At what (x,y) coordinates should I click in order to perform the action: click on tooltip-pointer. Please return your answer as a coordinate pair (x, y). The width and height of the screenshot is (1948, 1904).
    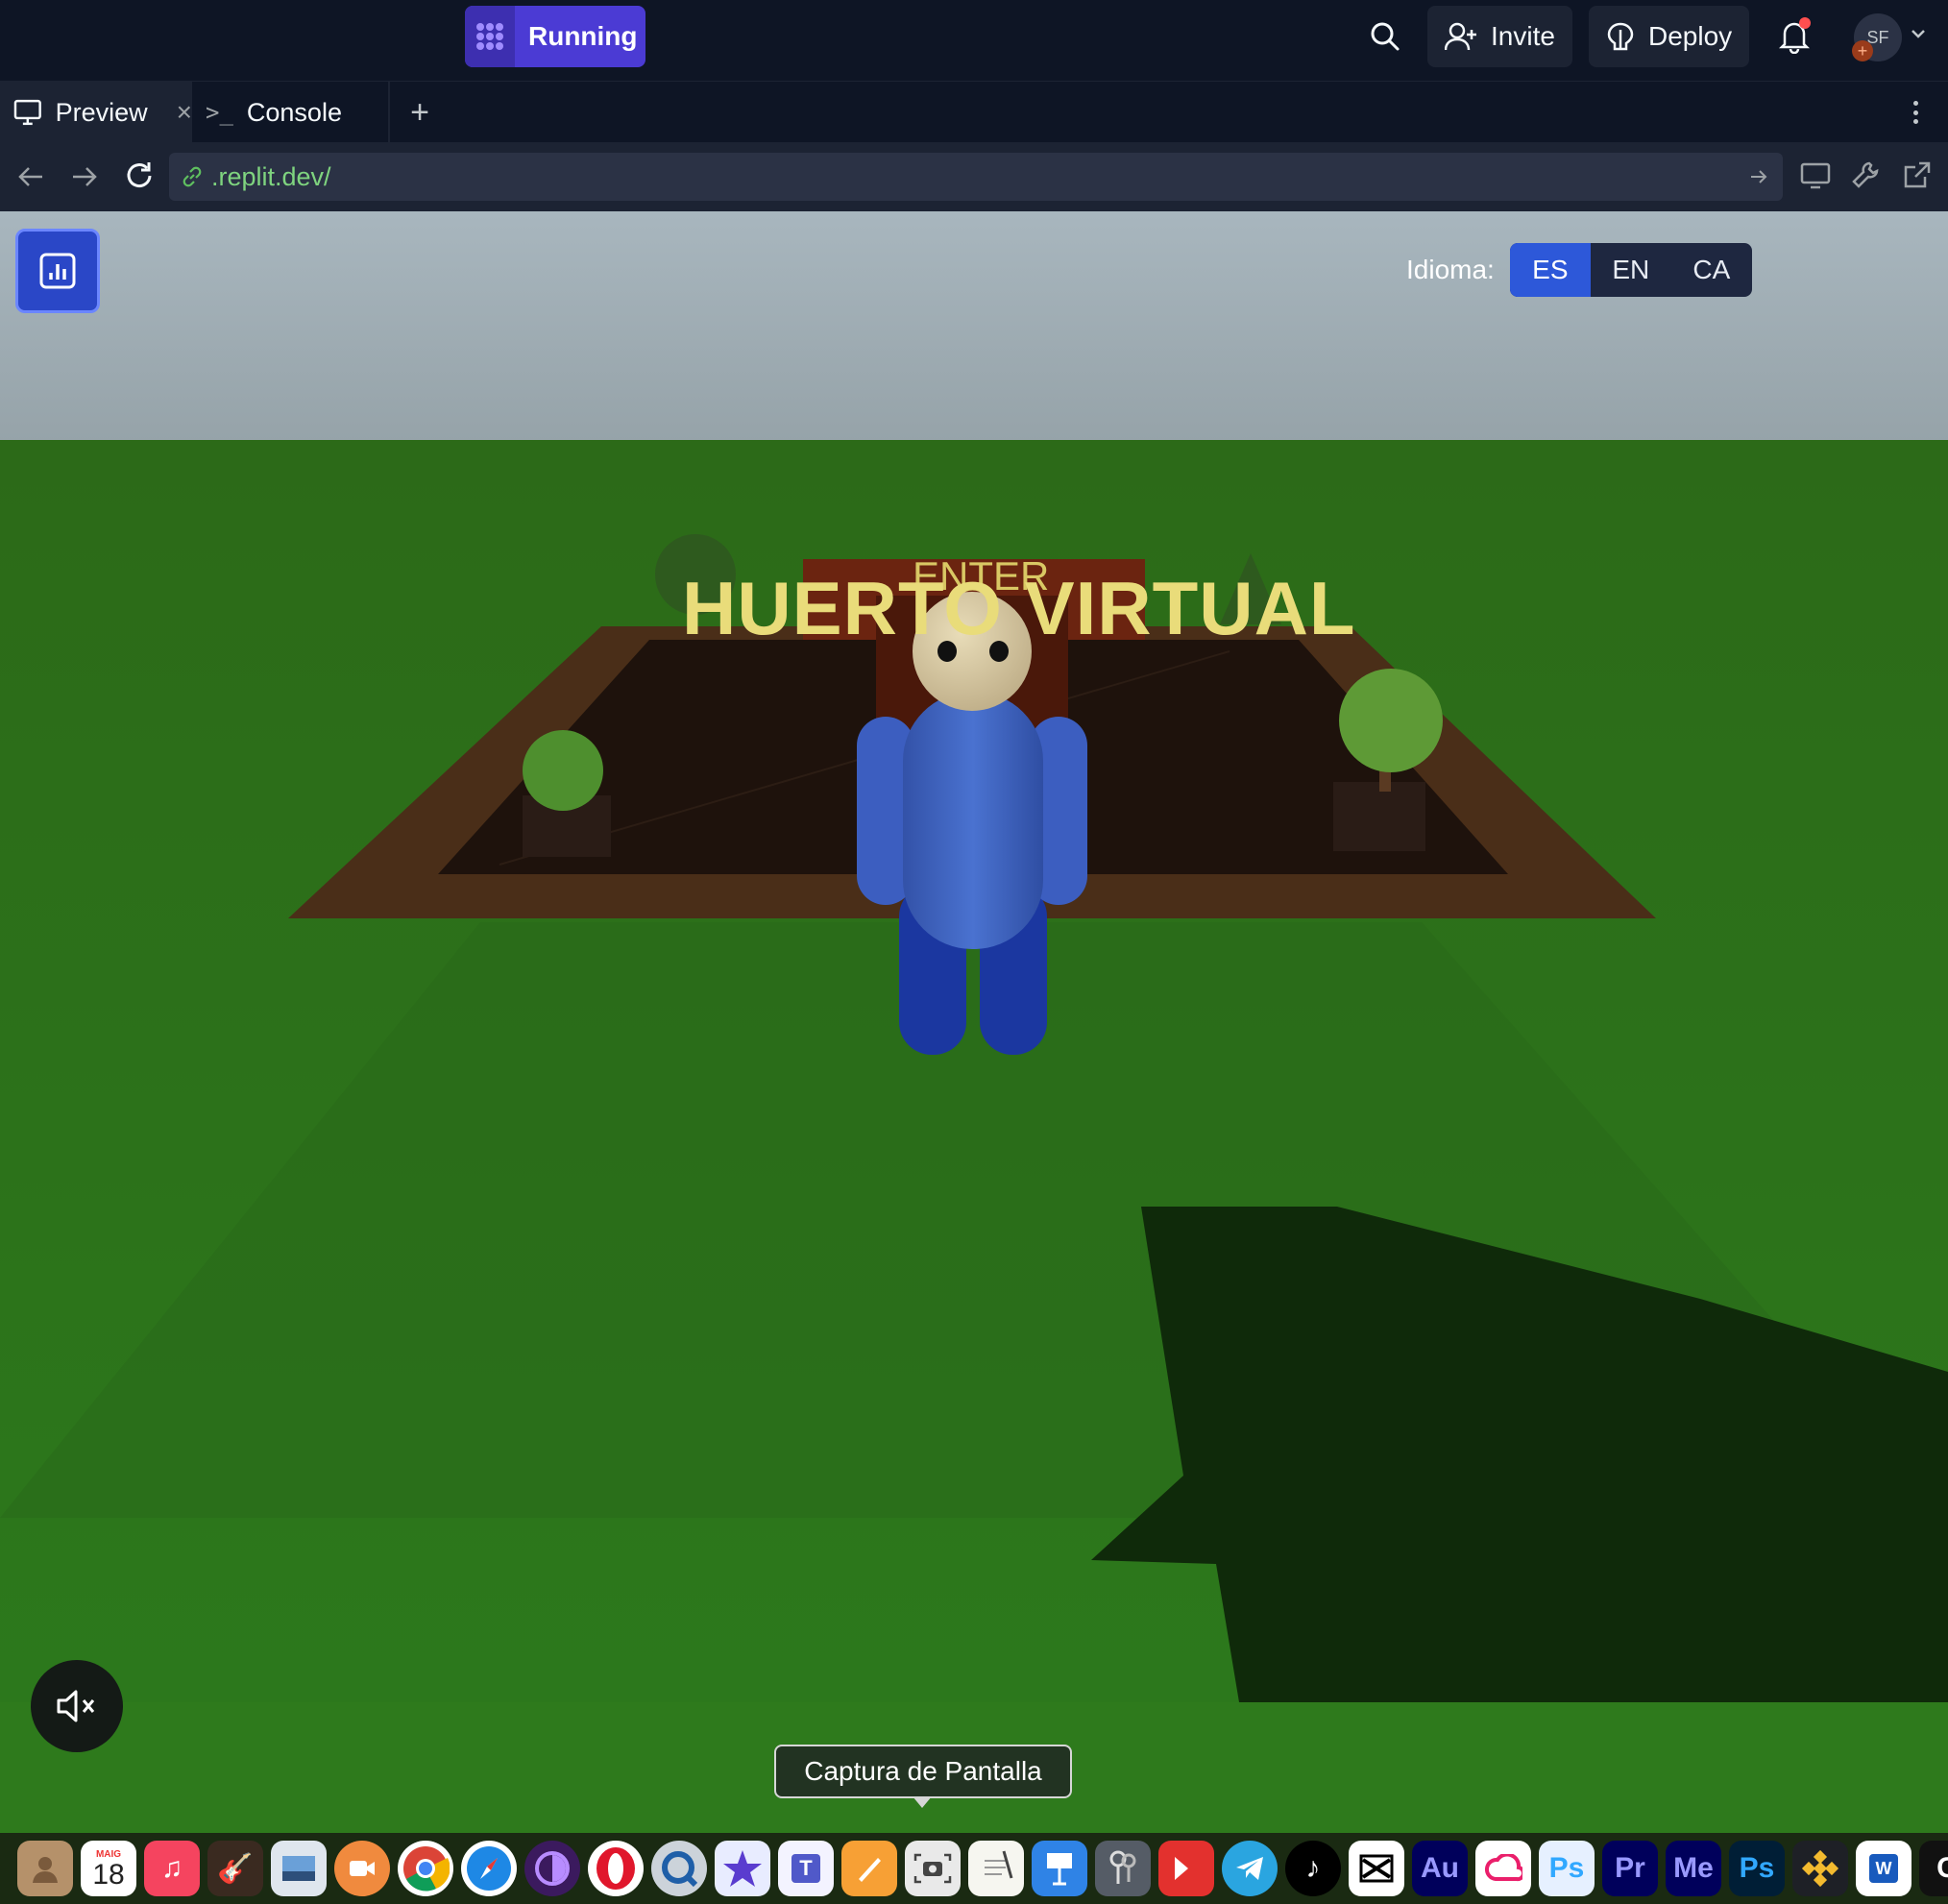
    Looking at the image, I should click on (922, 1802).